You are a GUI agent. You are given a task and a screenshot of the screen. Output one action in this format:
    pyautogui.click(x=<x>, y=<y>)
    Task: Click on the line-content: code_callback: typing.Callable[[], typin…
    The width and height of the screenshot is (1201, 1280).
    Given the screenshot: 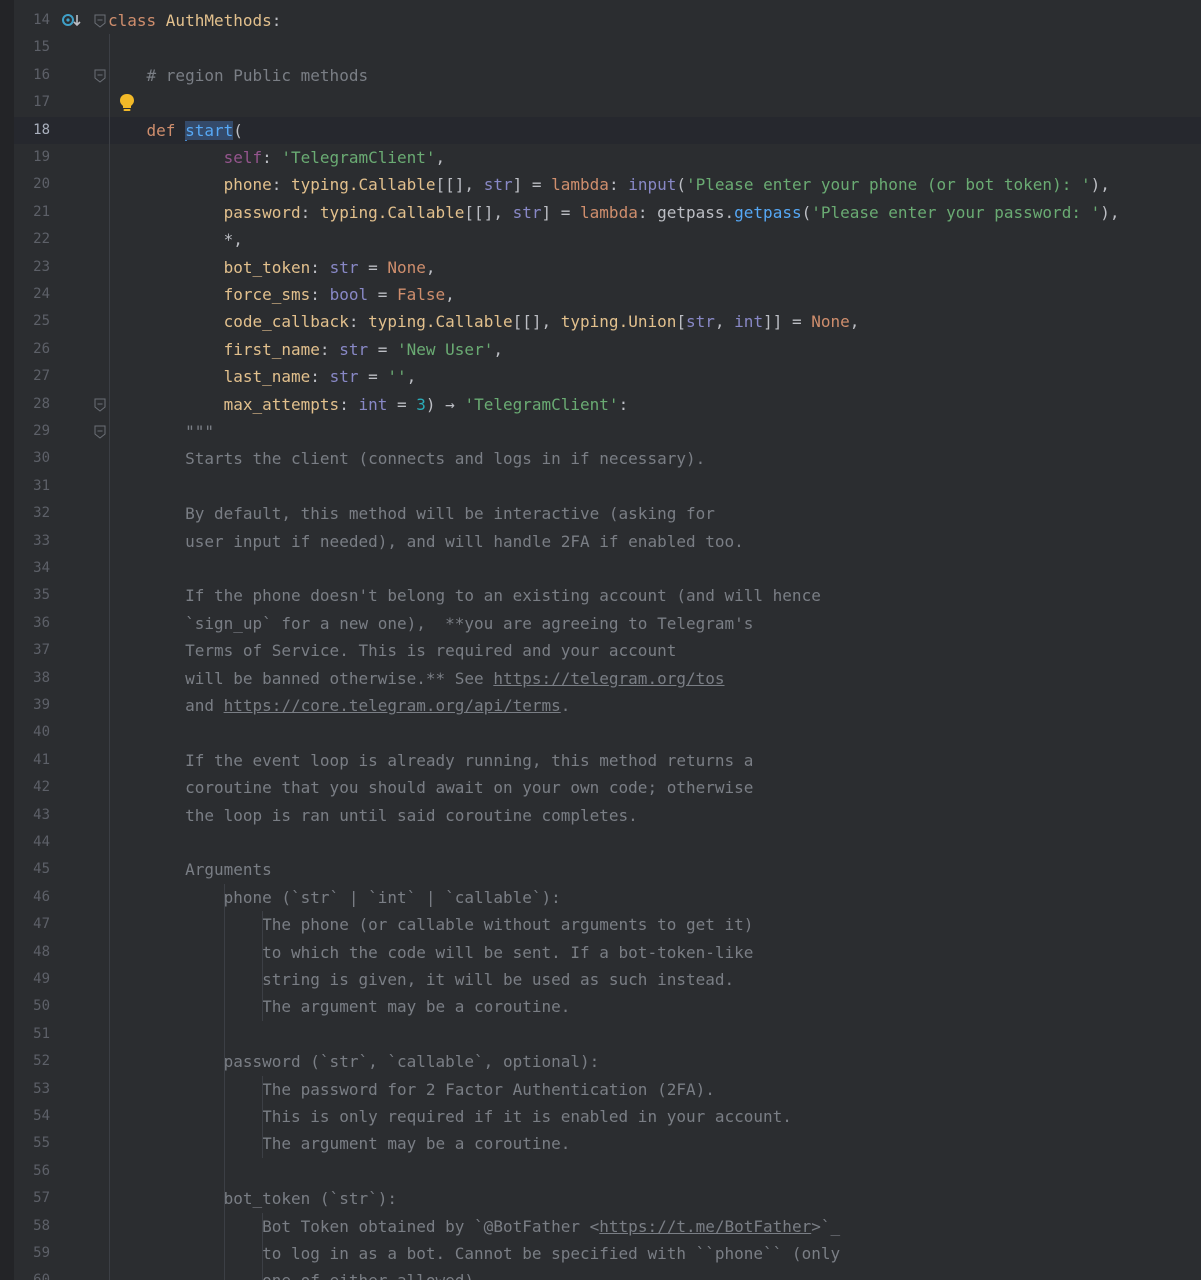 What is the action you would take?
    pyautogui.click(x=484, y=321)
    